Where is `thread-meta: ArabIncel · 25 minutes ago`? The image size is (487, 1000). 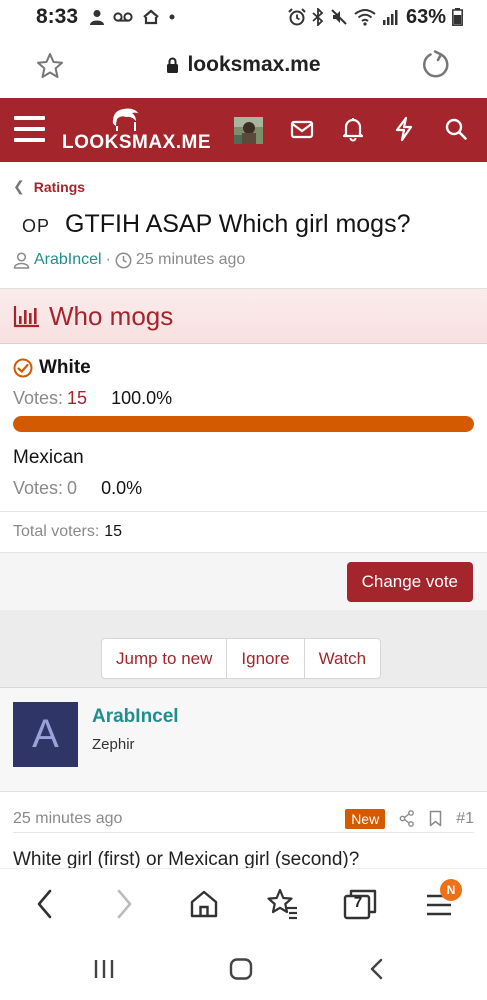 thread-meta: ArabIncel · 25 minutes ago is located at coordinates (129, 260).